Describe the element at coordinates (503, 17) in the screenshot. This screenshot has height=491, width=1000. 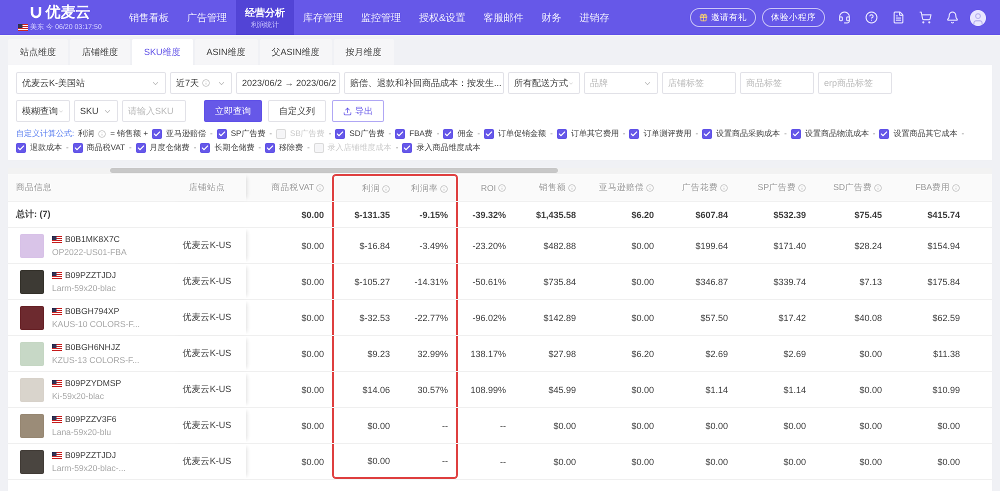
I see `nav-item: 客服邮件` at that location.